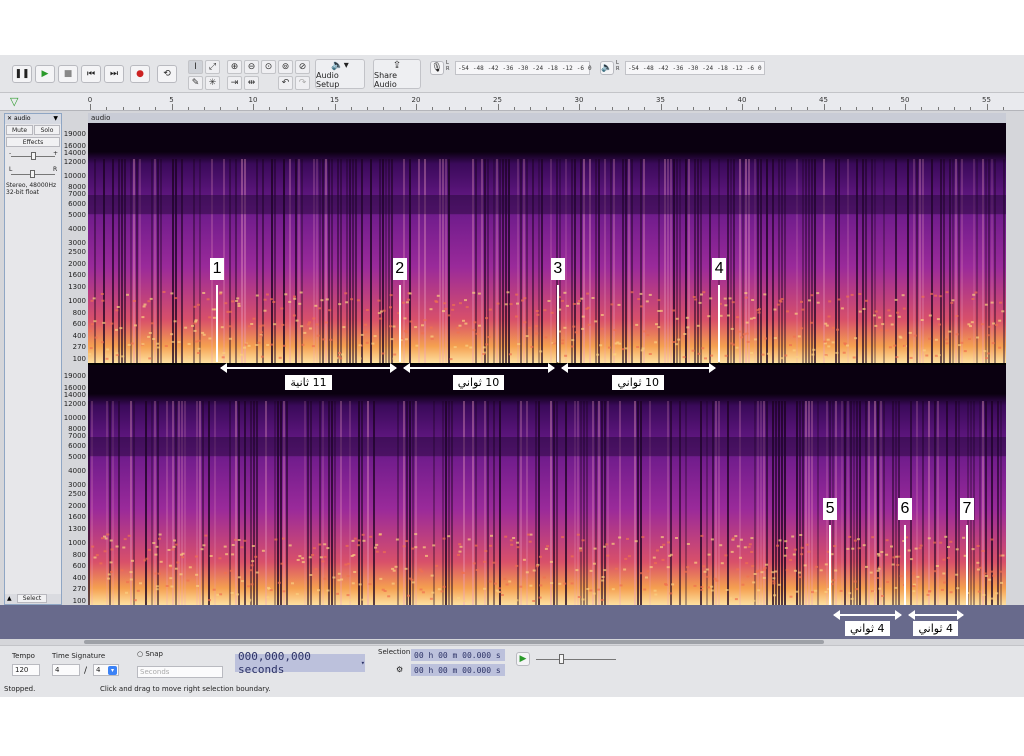 This screenshot has width=1024, height=756. What do you see at coordinates (33, 142) in the screenshot?
I see `effects-button: Effects` at bounding box center [33, 142].